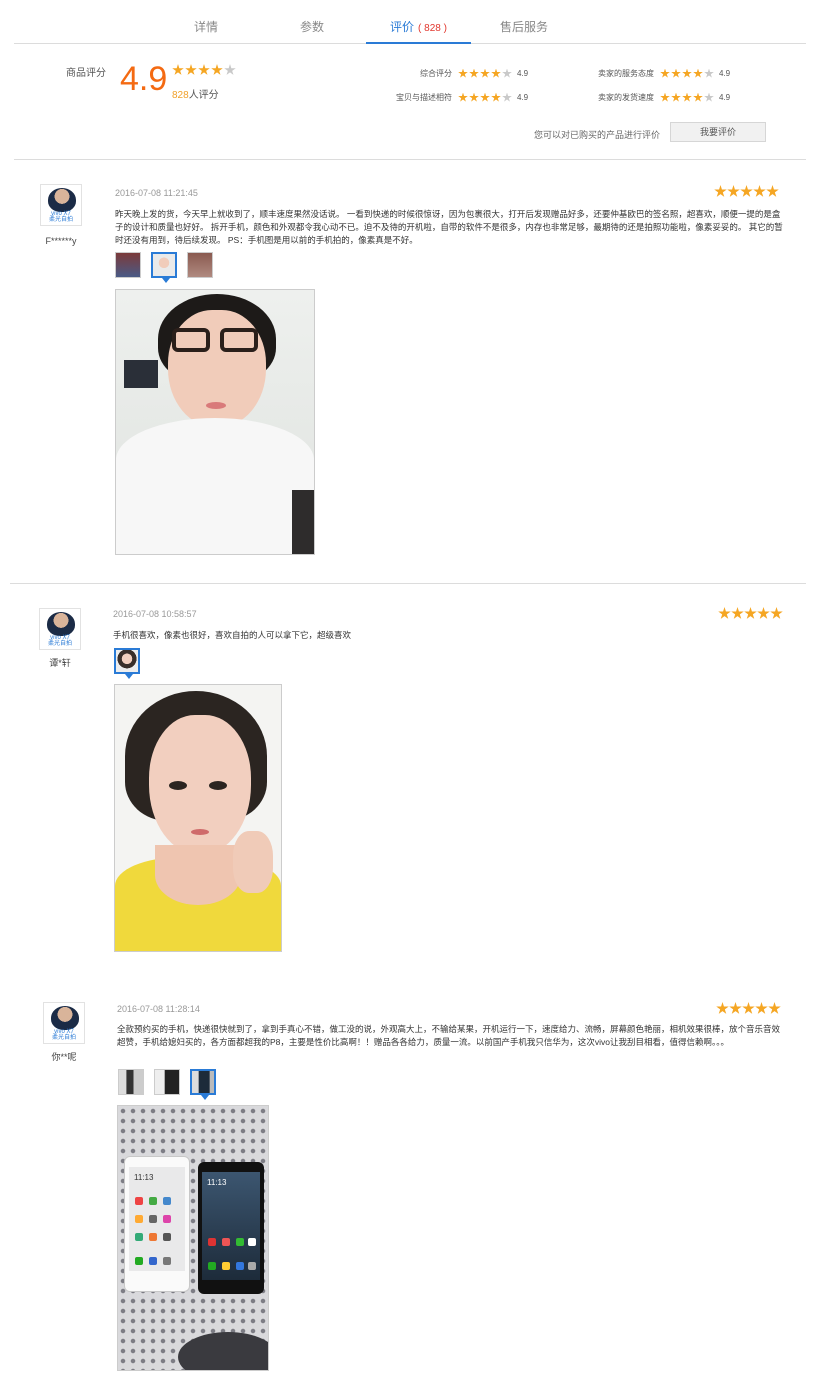 The width and height of the screenshot is (820, 1396). Describe the element at coordinates (156, 193) in the screenshot. I see `review-date: 2016-07-08 11:21:45` at that location.